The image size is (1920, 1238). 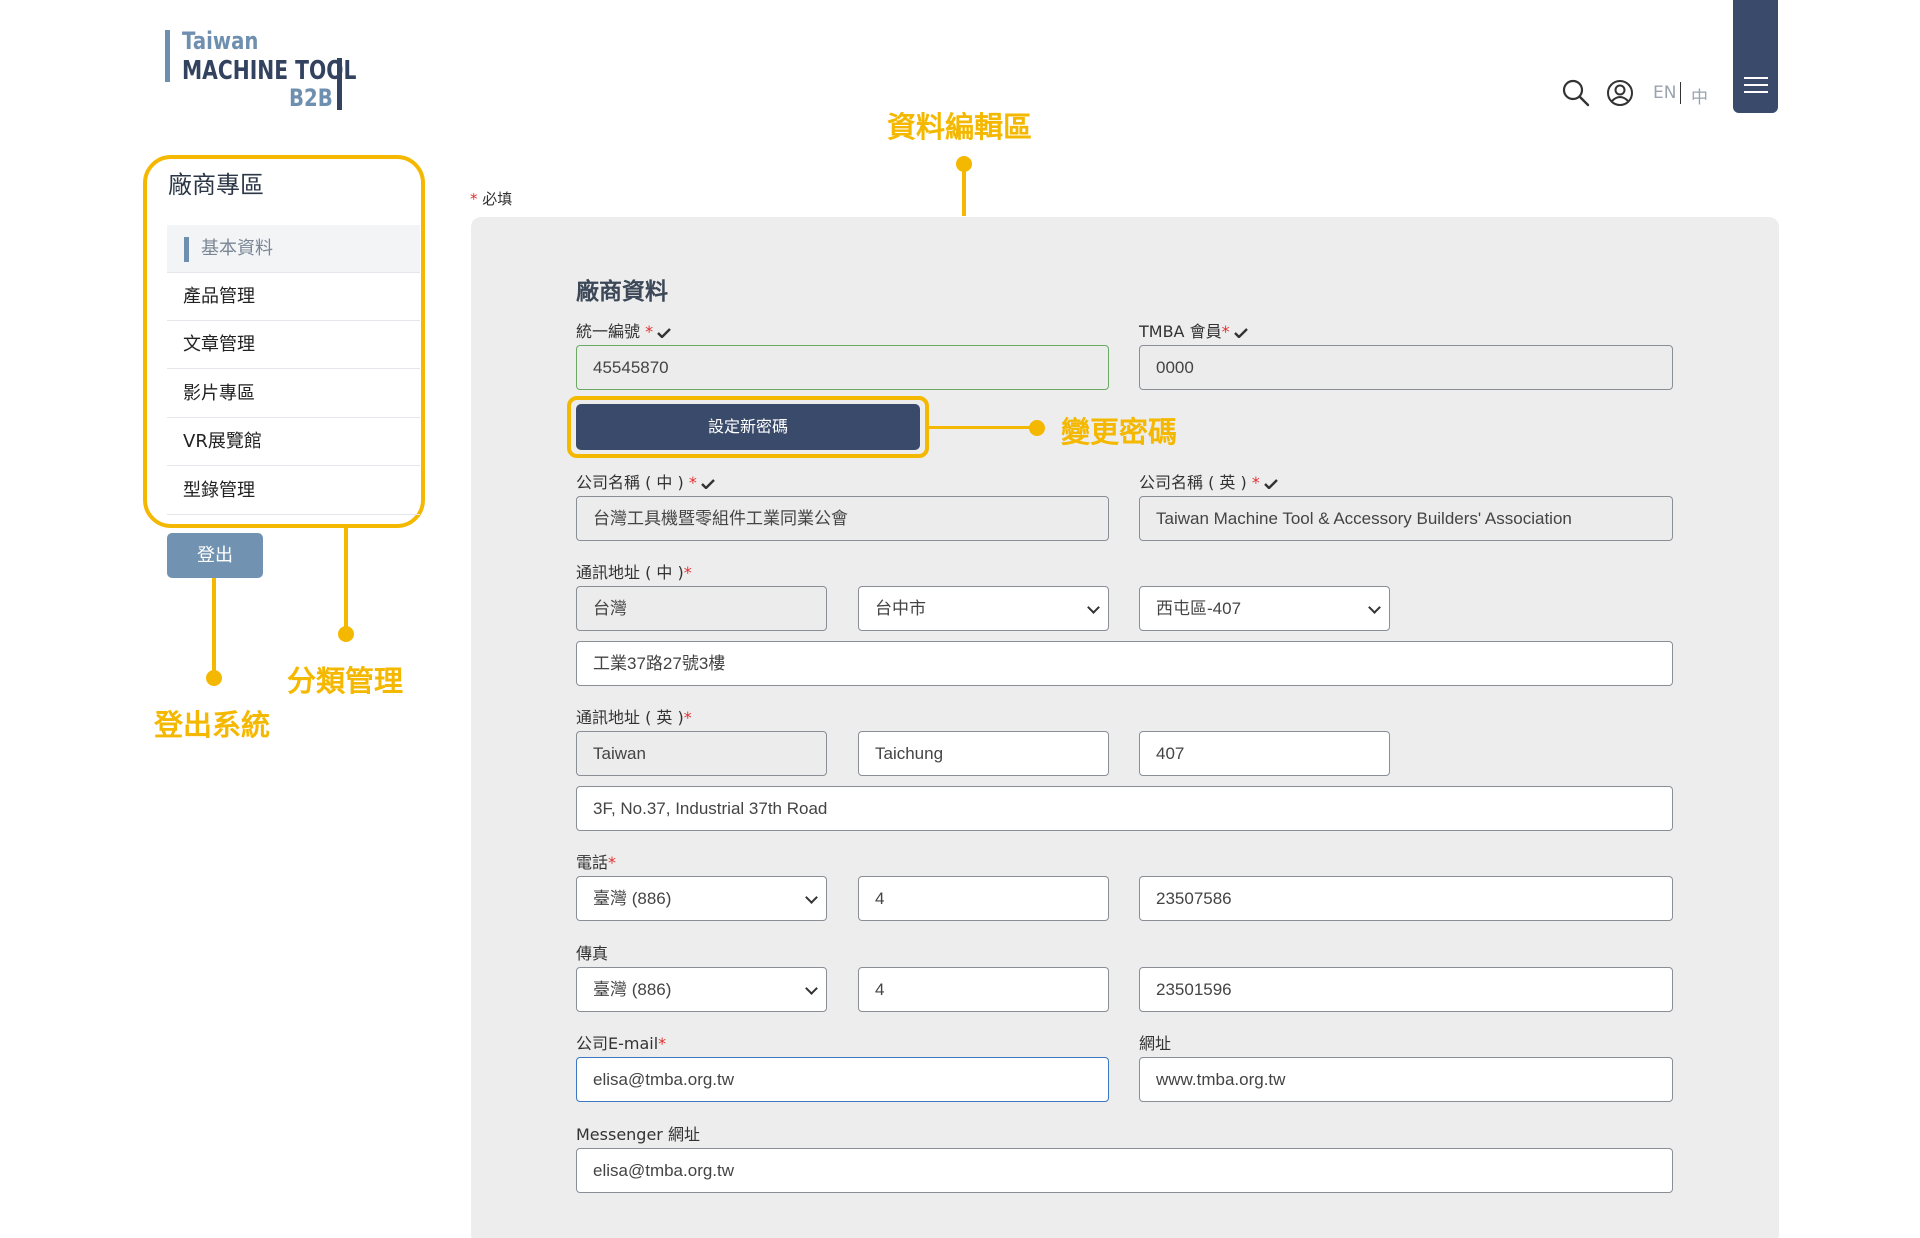 I want to click on lang-divider, so click(x=1680, y=93).